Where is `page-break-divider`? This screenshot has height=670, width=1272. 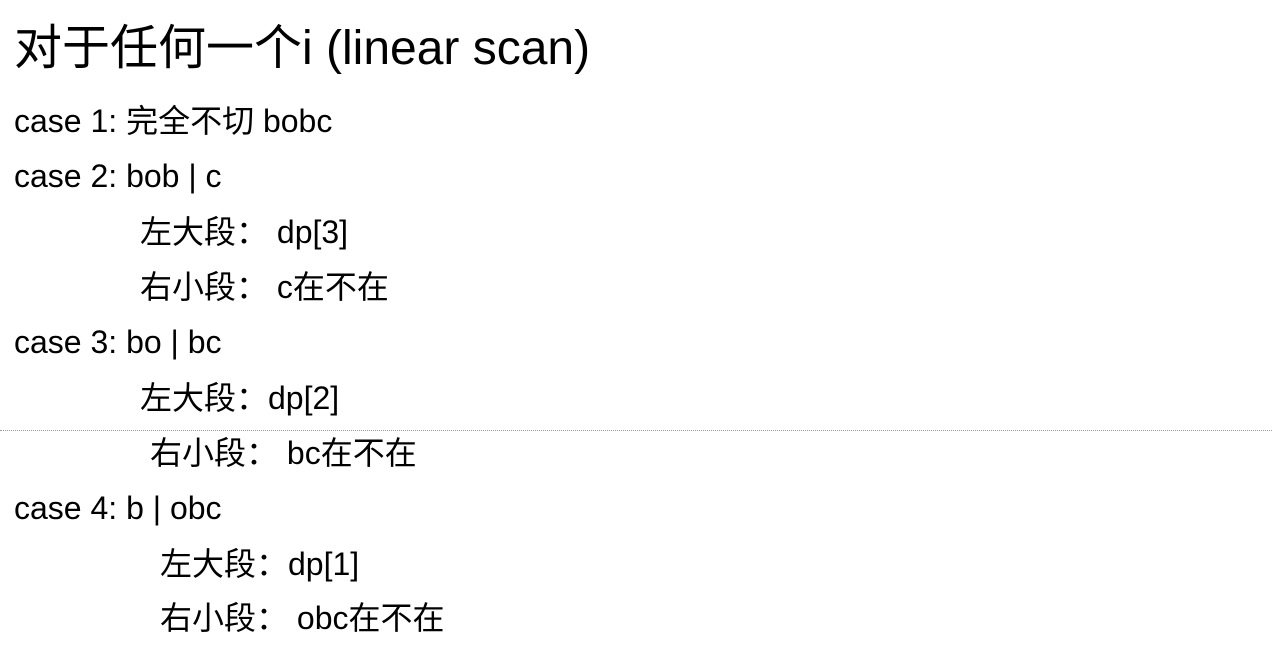 page-break-divider is located at coordinates (636, 430).